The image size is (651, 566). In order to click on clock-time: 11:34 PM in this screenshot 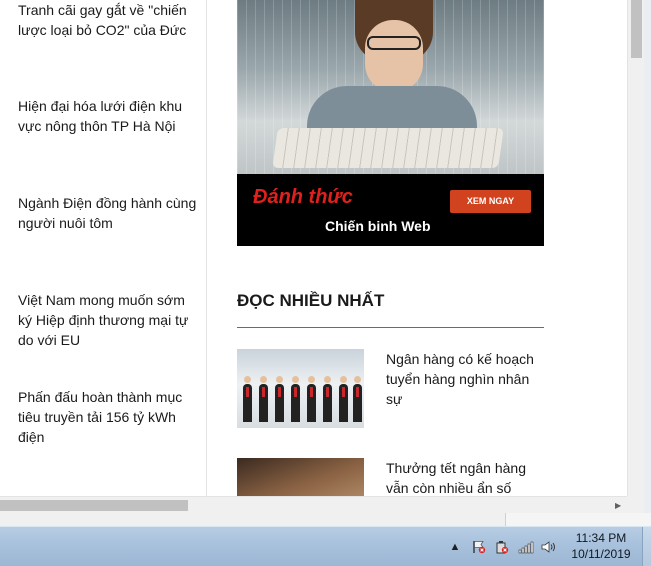, I will do `click(601, 538)`.